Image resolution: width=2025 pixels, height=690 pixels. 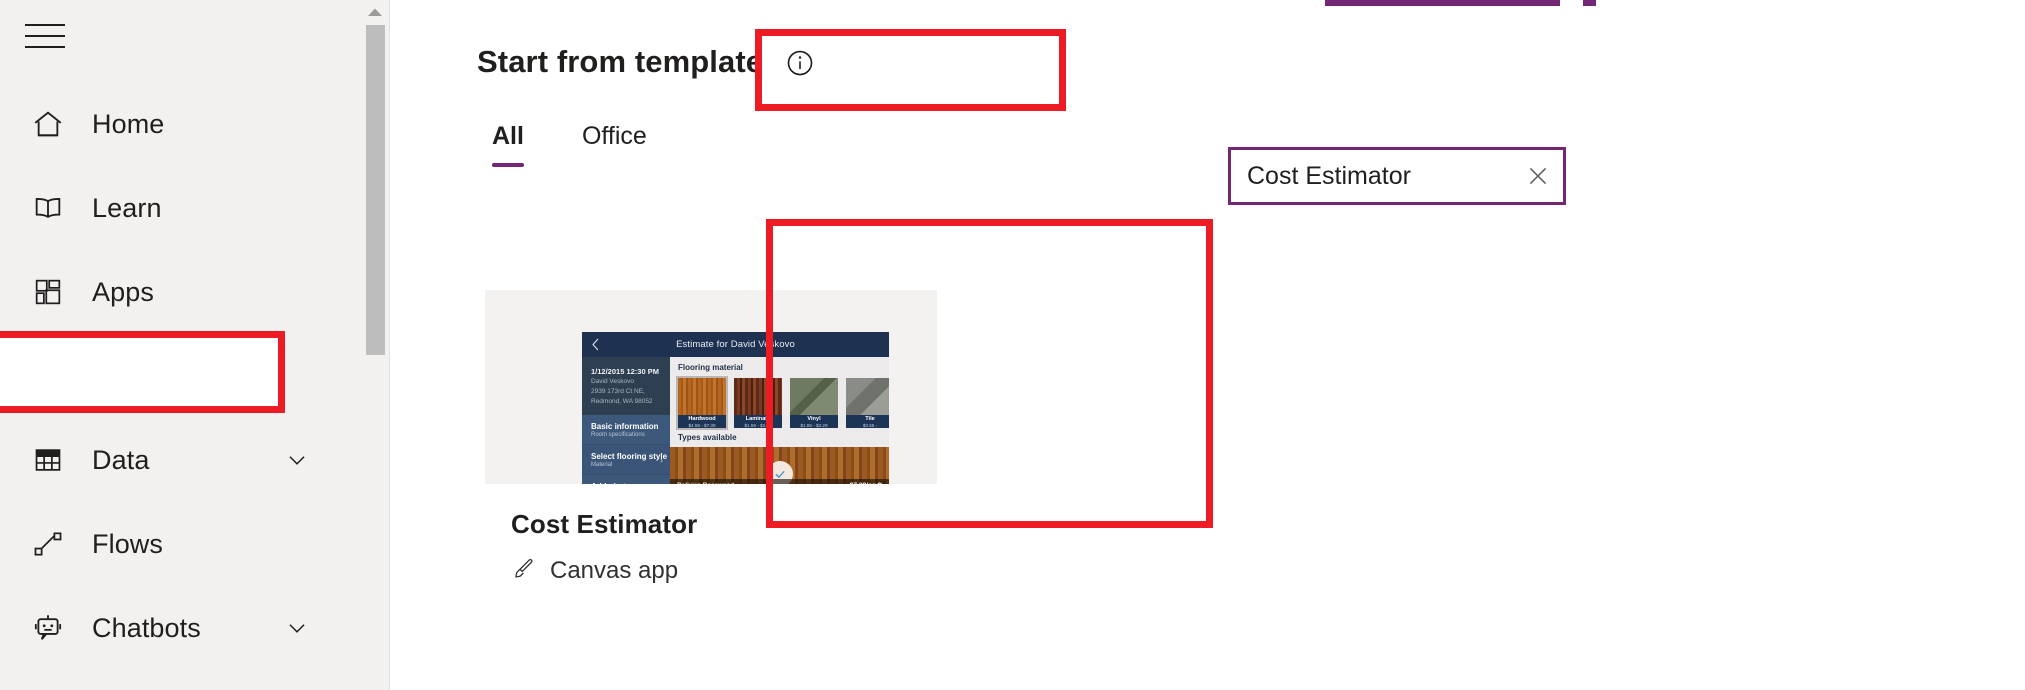 I want to click on material-caption: Laminate $1.59 - $2.39, so click(x=758, y=421).